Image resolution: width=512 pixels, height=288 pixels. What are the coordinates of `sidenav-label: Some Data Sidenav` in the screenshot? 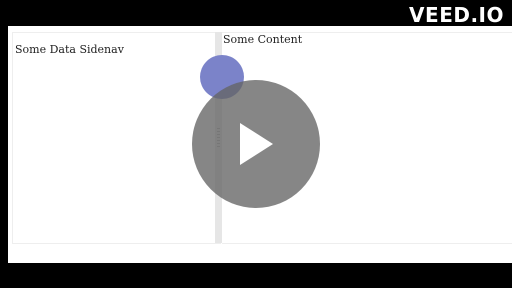 It's located at (69, 49).